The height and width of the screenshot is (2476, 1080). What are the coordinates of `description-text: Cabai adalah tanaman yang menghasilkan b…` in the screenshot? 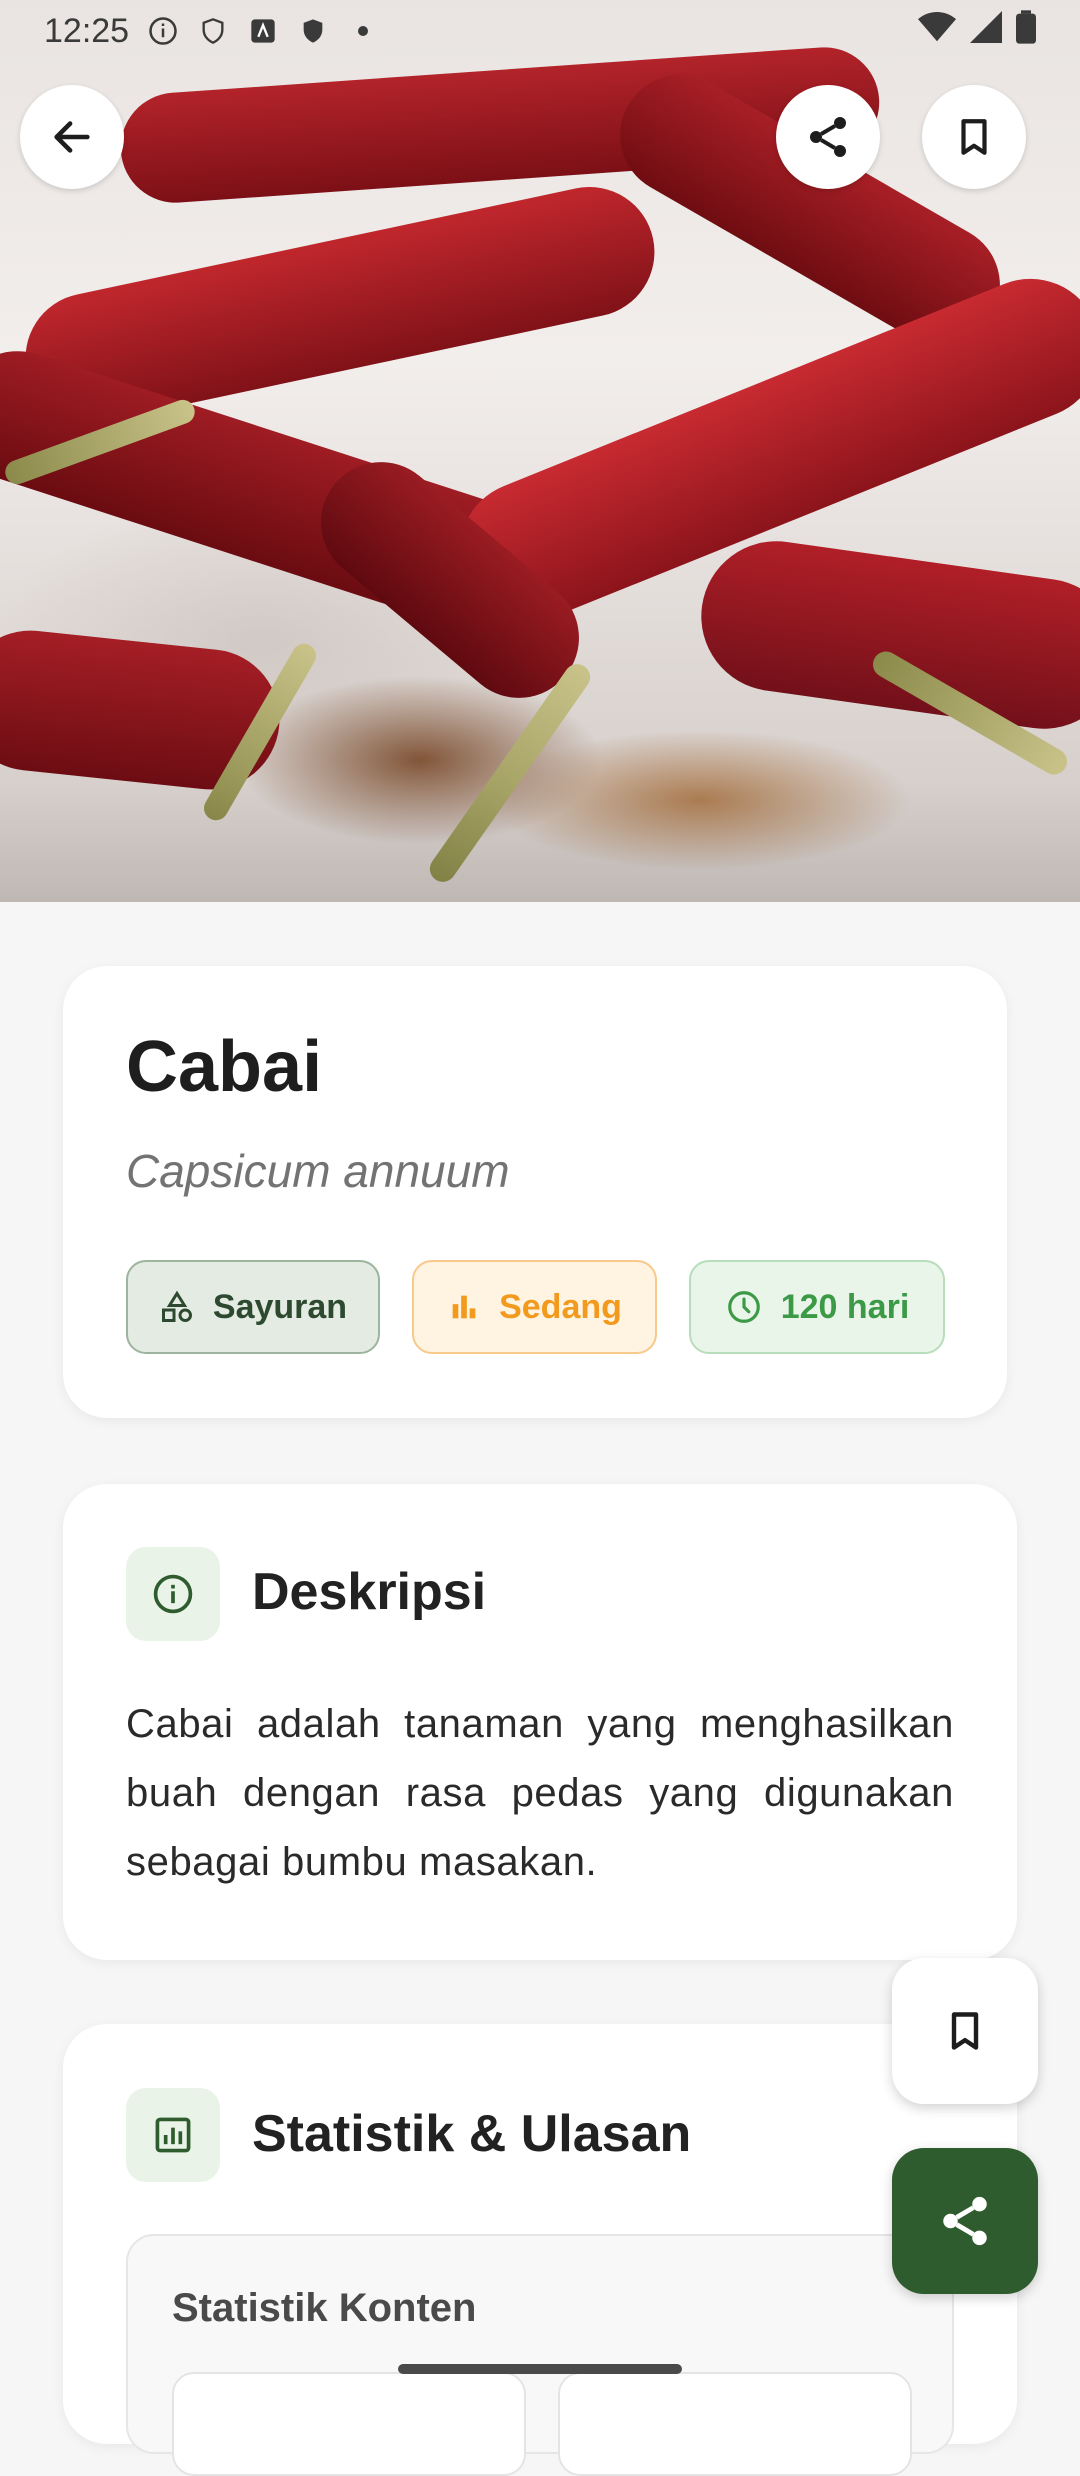 It's located at (540, 1793).